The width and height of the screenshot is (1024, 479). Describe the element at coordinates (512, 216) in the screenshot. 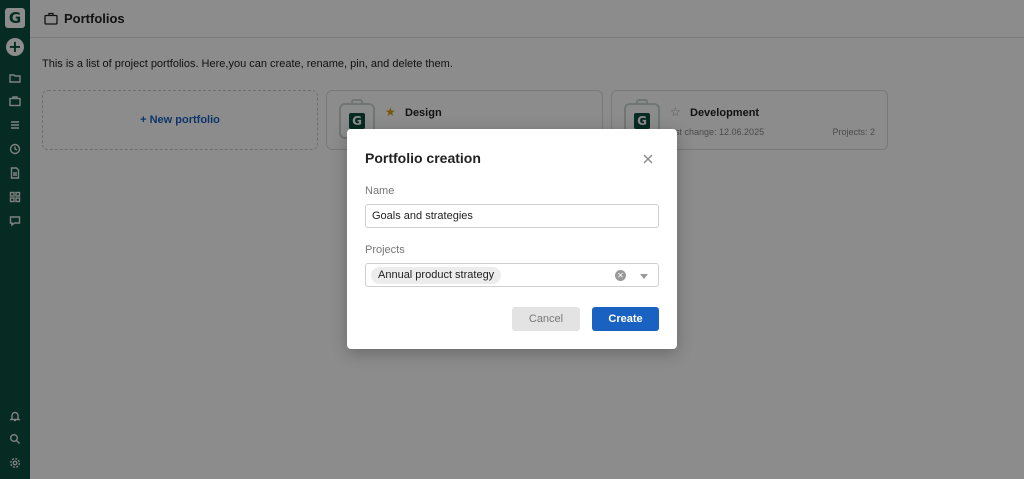

I see `name-input` at that location.